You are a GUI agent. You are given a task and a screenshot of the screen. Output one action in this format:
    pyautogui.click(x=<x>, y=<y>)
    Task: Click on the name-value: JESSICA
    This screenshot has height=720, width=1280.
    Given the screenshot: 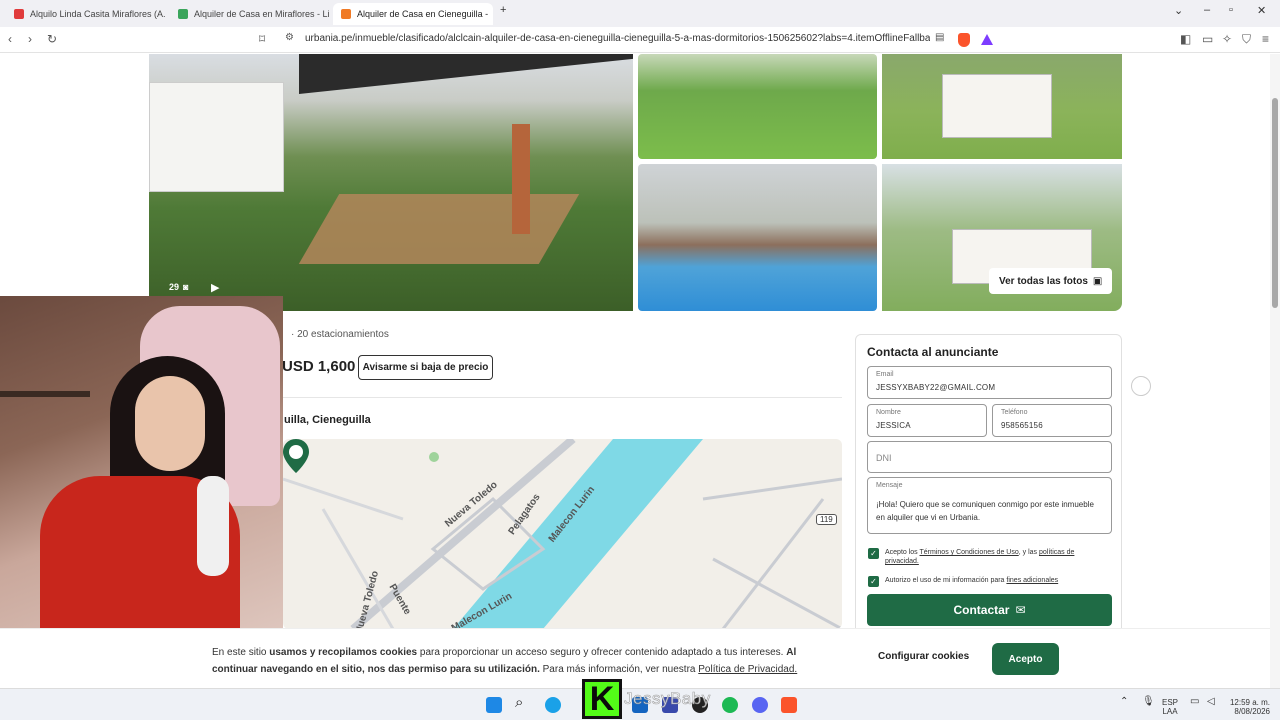 What is the action you would take?
    pyautogui.click(x=893, y=425)
    